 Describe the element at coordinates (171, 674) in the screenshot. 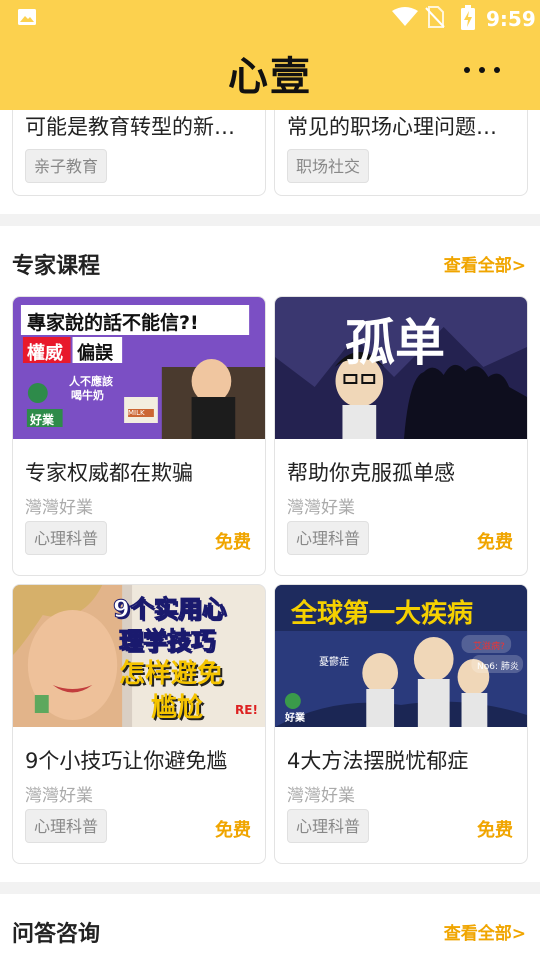

I see `thumb-line: 怎样避免` at that location.